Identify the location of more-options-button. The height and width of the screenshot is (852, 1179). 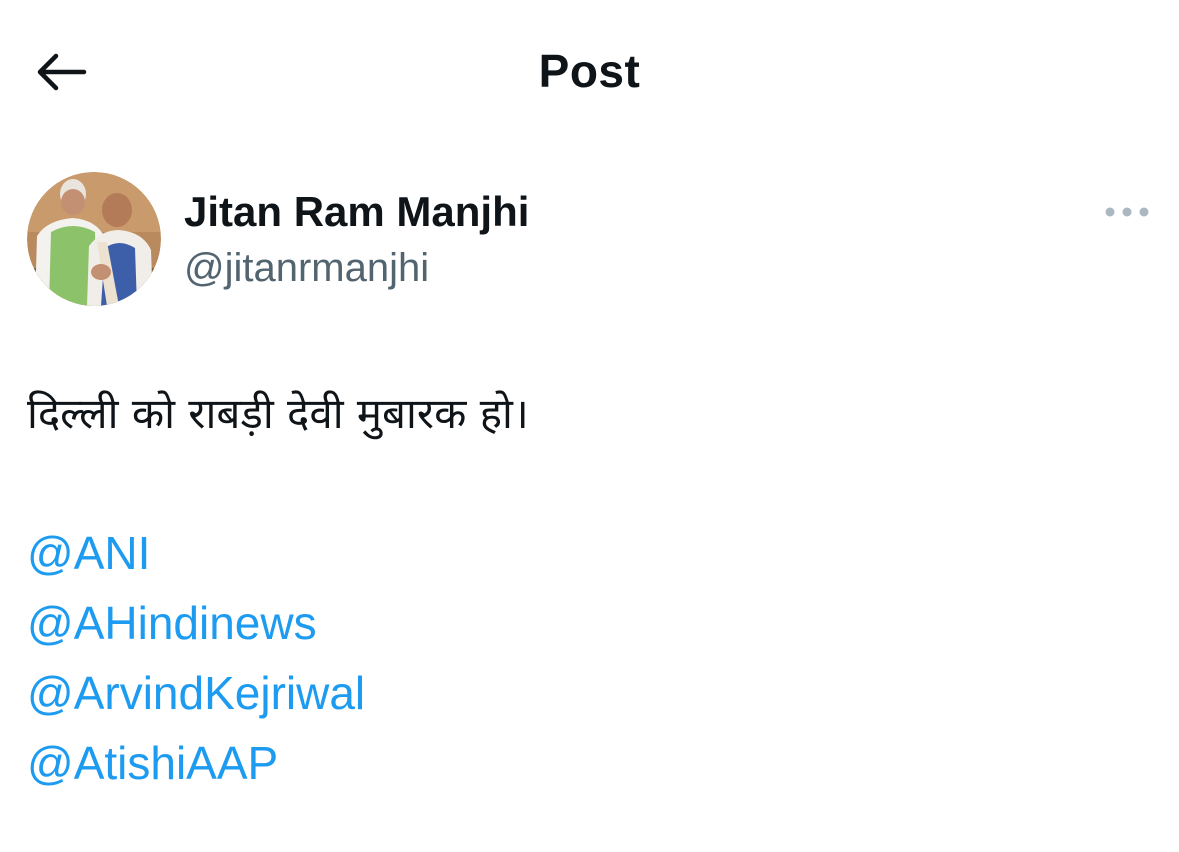
(1127, 212).